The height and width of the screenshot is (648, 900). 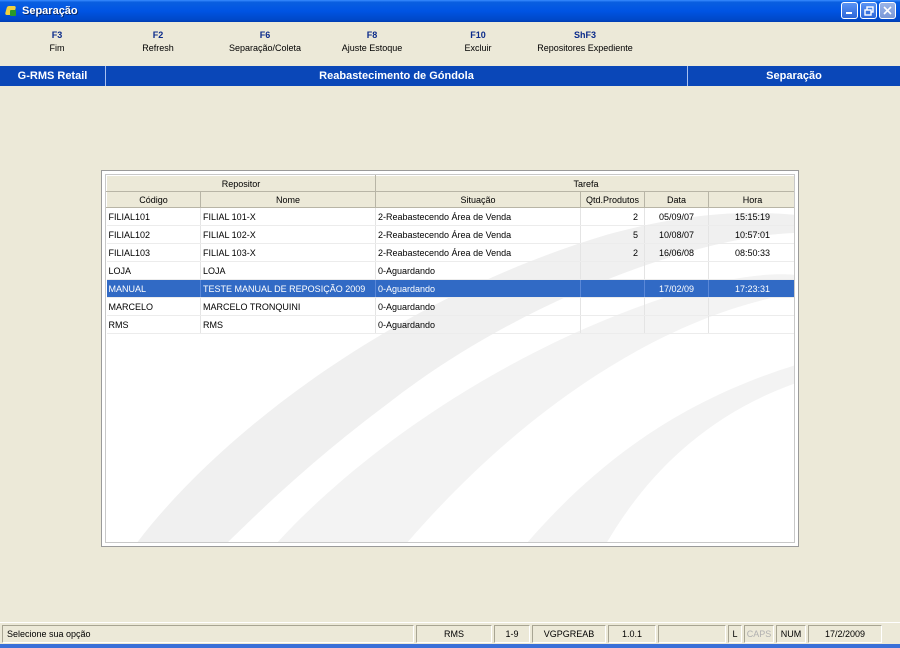 What do you see at coordinates (288, 252) in the screenshot?
I see `cell-nome: FILIAL 103-X` at bounding box center [288, 252].